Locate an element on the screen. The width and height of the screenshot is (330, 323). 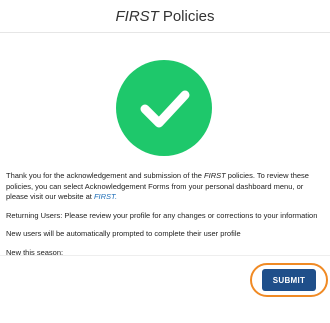
title-first: FIRST is located at coordinates (137, 16).